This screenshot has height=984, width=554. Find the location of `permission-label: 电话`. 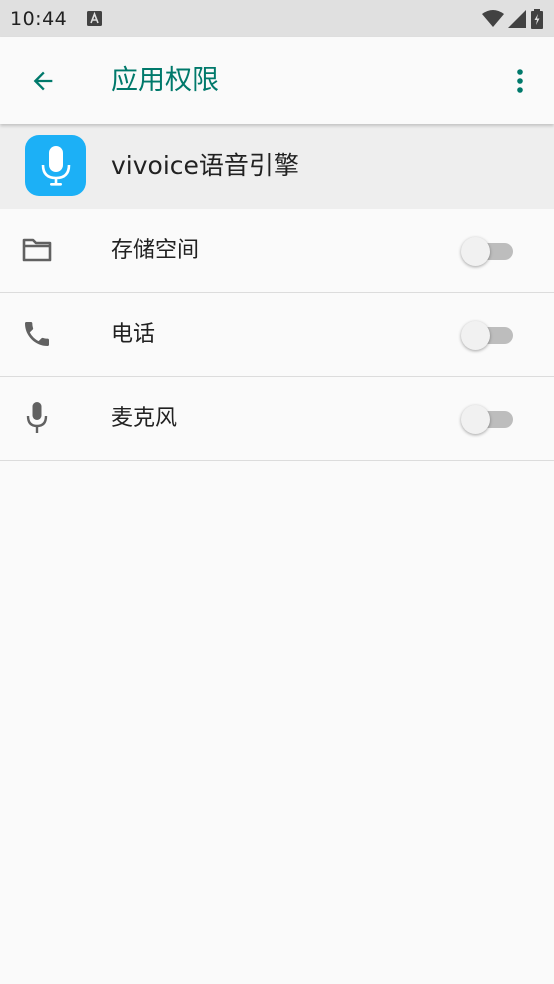

permission-label: 电话 is located at coordinates (133, 334).